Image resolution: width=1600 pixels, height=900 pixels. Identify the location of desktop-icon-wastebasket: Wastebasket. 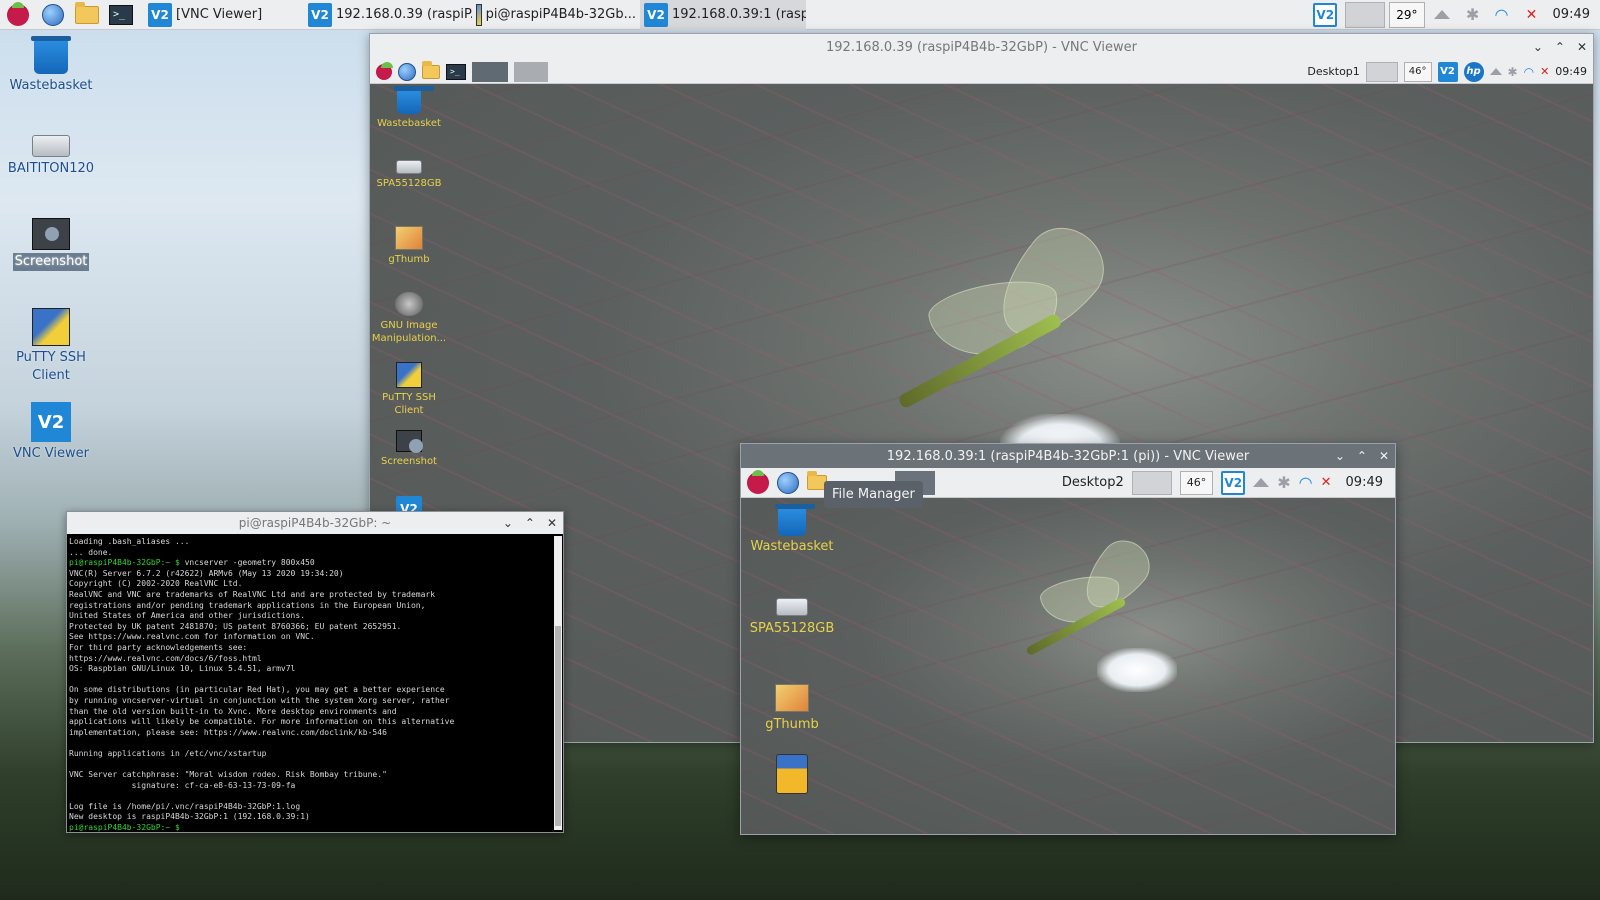
(51, 65).